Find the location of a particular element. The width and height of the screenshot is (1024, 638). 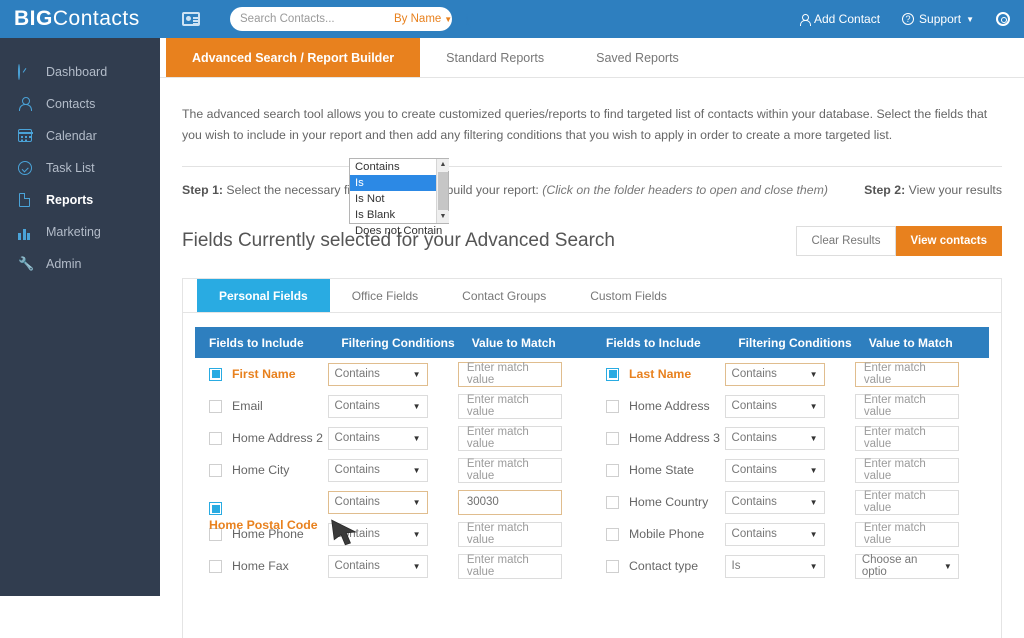

condition-select-left-0: Contains ▼ is located at coordinates (377, 374).